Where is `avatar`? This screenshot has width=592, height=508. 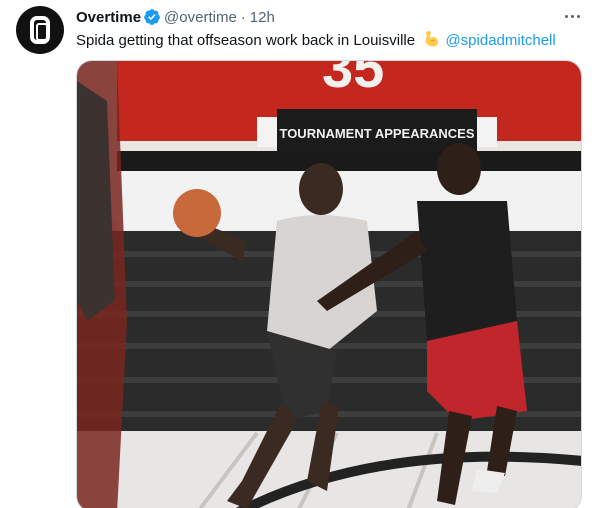 avatar is located at coordinates (40, 30).